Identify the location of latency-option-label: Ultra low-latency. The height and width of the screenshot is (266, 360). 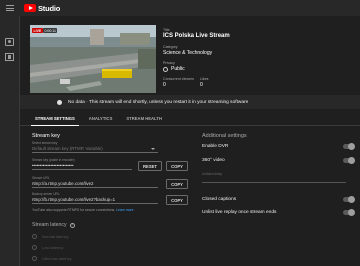
(57, 258).